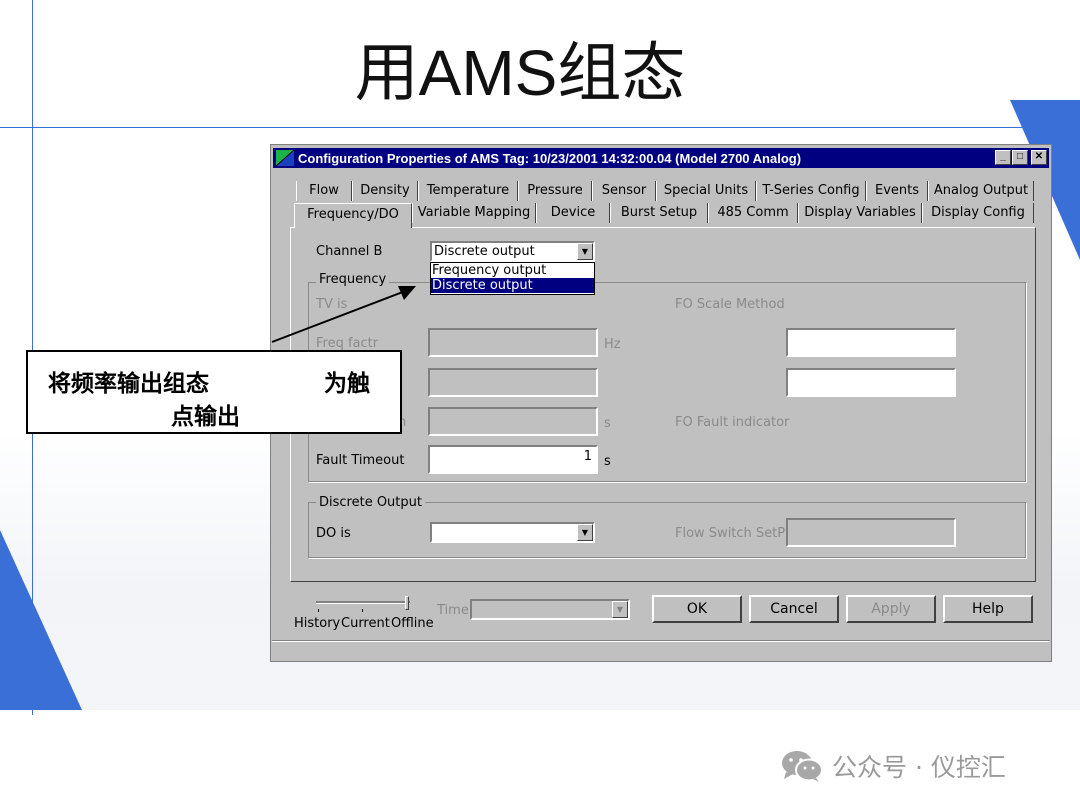 The height and width of the screenshot is (810, 1080). What do you see at coordinates (555, 191) in the screenshot?
I see `tab-pressure: Pressure` at bounding box center [555, 191].